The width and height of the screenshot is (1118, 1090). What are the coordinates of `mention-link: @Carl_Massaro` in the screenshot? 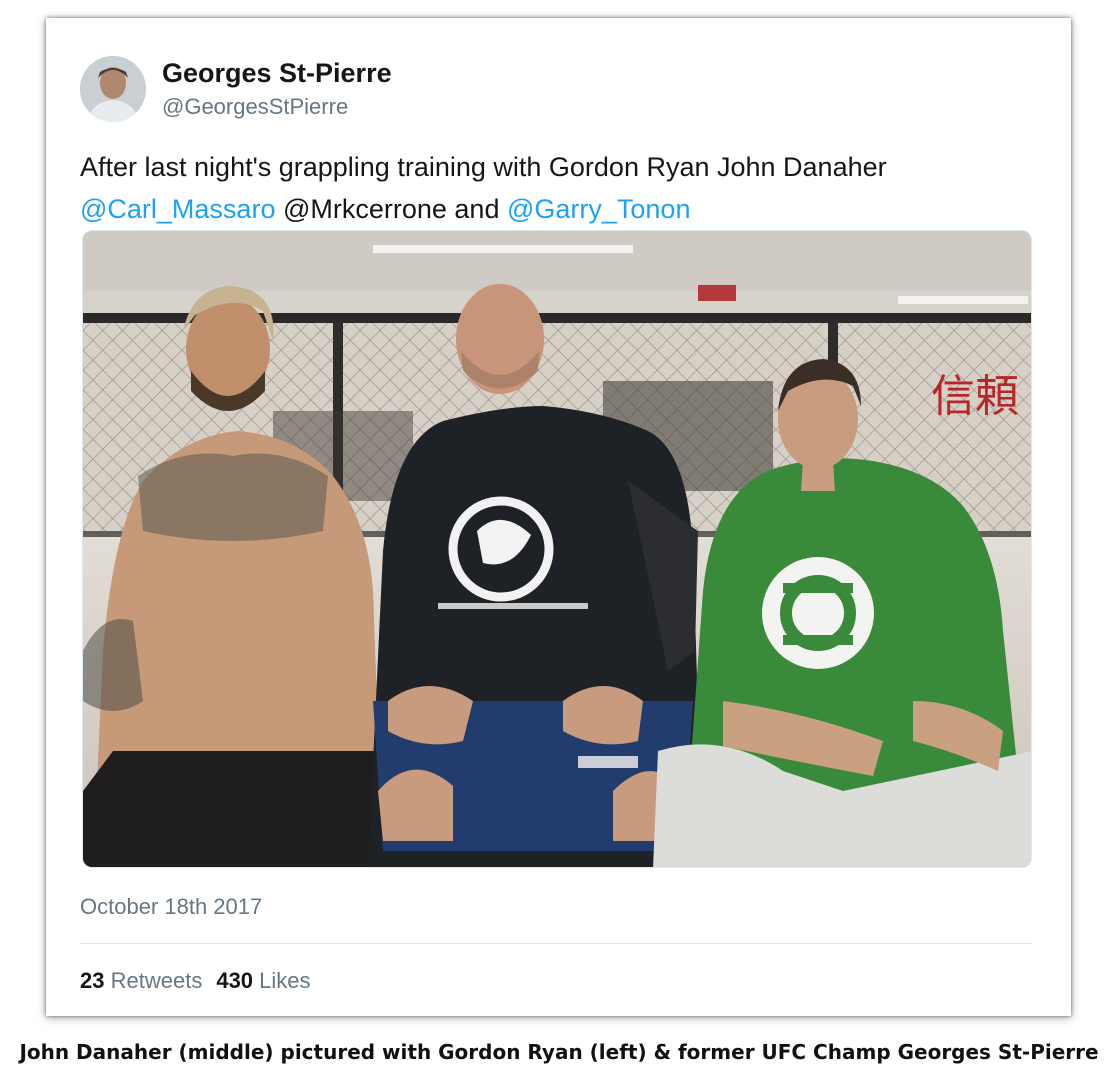 It's located at (177, 209).